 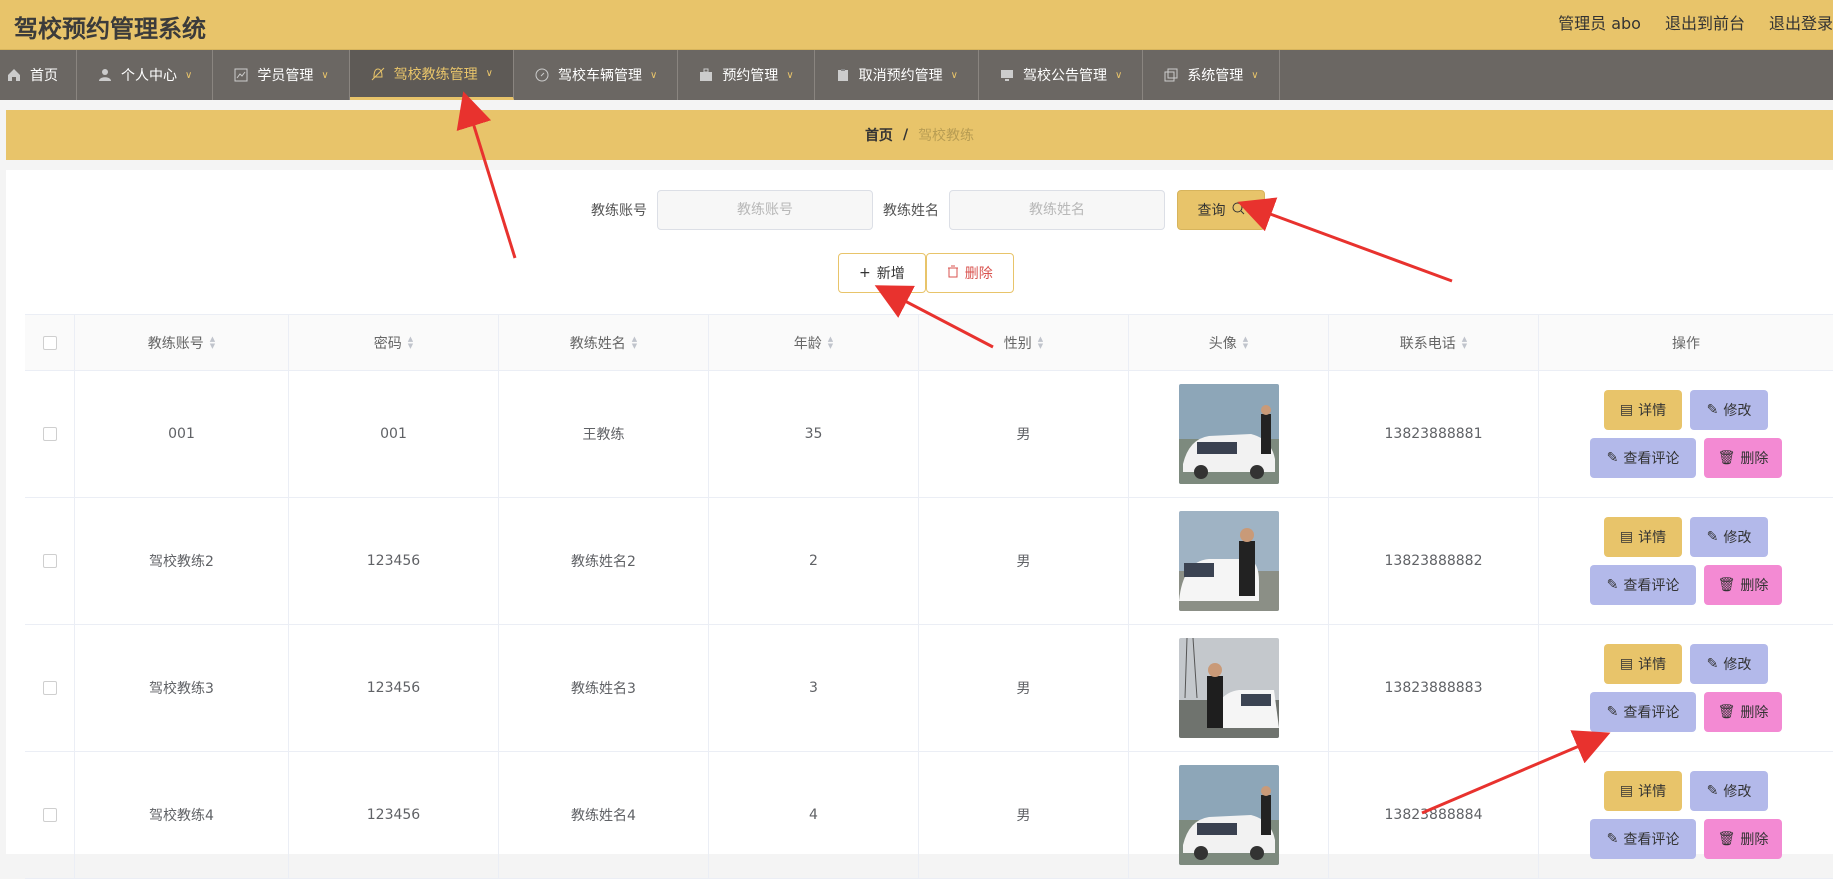 What do you see at coordinates (38, 75) in the screenshot?
I see `nav-home: 首页` at bounding box center [38, 75].